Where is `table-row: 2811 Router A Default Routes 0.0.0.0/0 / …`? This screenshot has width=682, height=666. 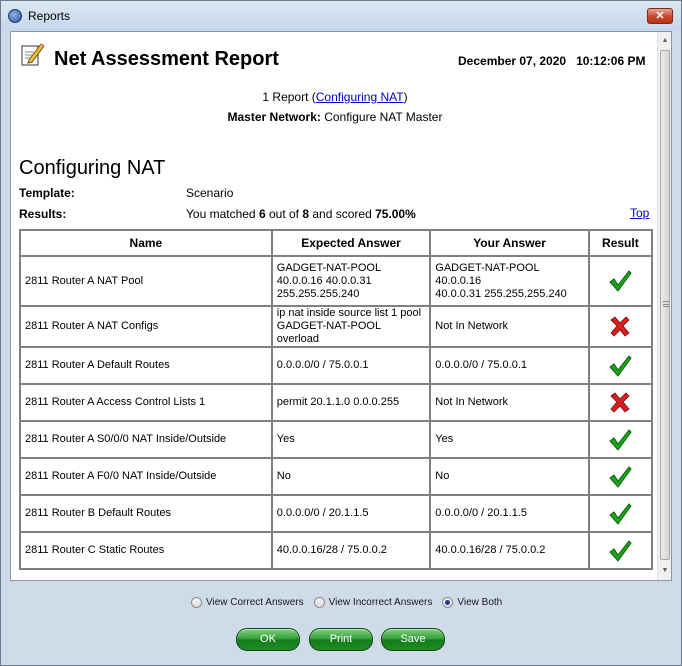
table-row: 2811 Router A Default Routes 0.0.0.0/0 / … is located at coordinates (336, 365).